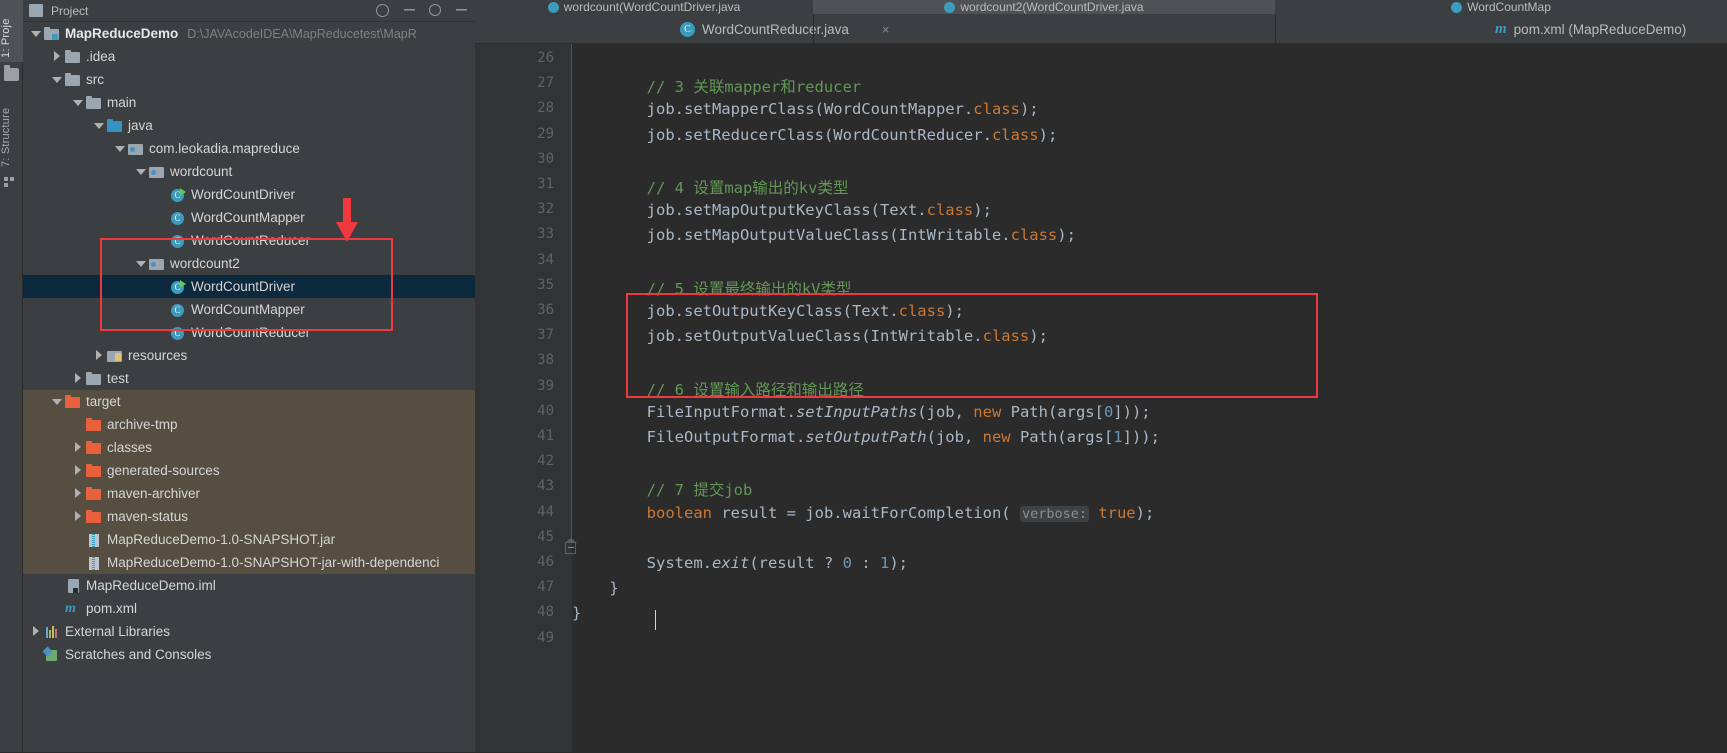 The height and width of the screenshot is (753, 1727). What do you see at coordinates (249, 470) in the screenshot?
I see `tree-node: generated-sources` at bounding box center [249, 470].